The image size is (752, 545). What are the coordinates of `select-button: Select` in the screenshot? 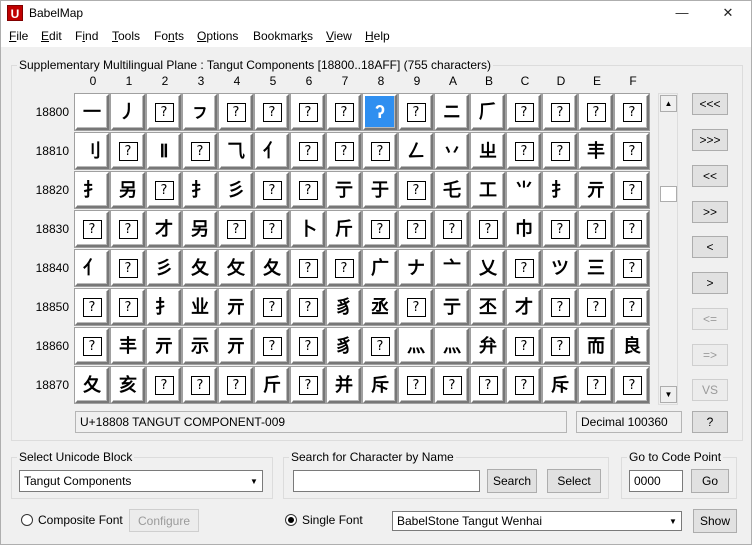 It's located at (574, 481).